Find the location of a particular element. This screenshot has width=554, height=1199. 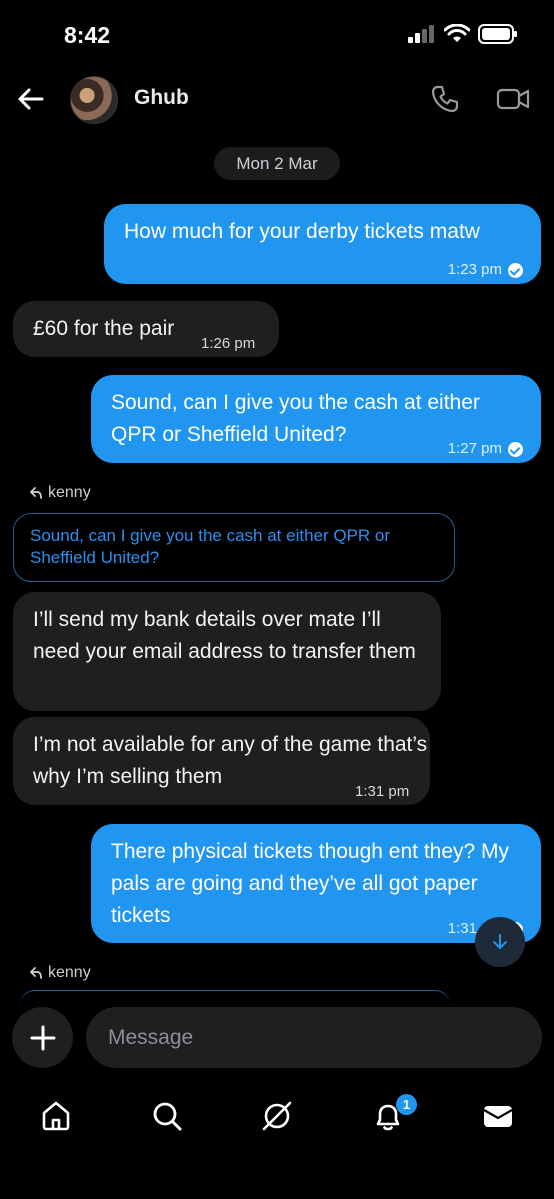

date-chip: Mon 2 Mar is located at coordinates (277, 163).